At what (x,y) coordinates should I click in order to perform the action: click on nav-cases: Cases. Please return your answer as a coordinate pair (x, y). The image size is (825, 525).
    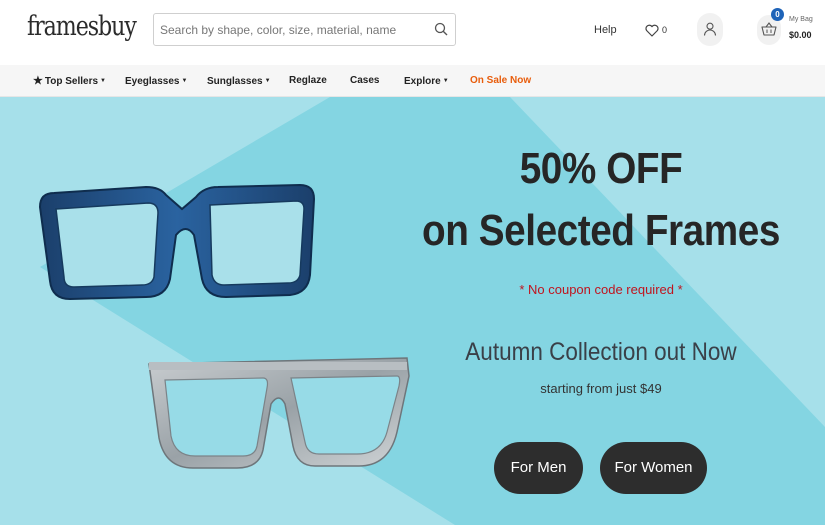
    Looking at the image, I should click on (364, 81).